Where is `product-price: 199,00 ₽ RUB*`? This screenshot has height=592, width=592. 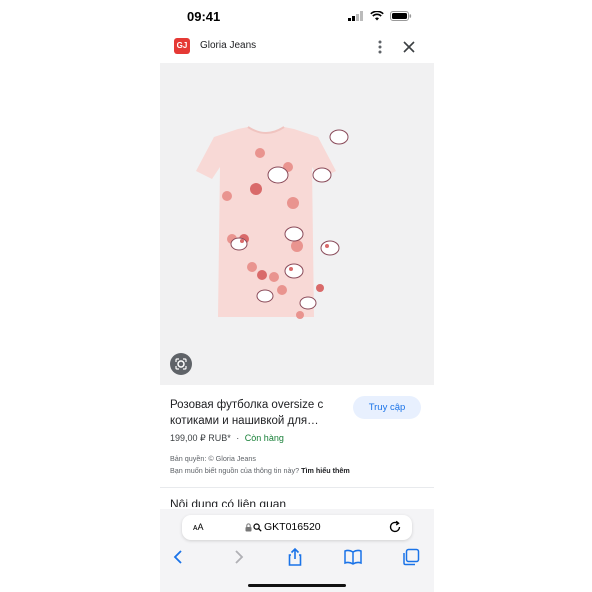 product-price: 199,00 ₽ RUB* is located at coordinates (200, 438).